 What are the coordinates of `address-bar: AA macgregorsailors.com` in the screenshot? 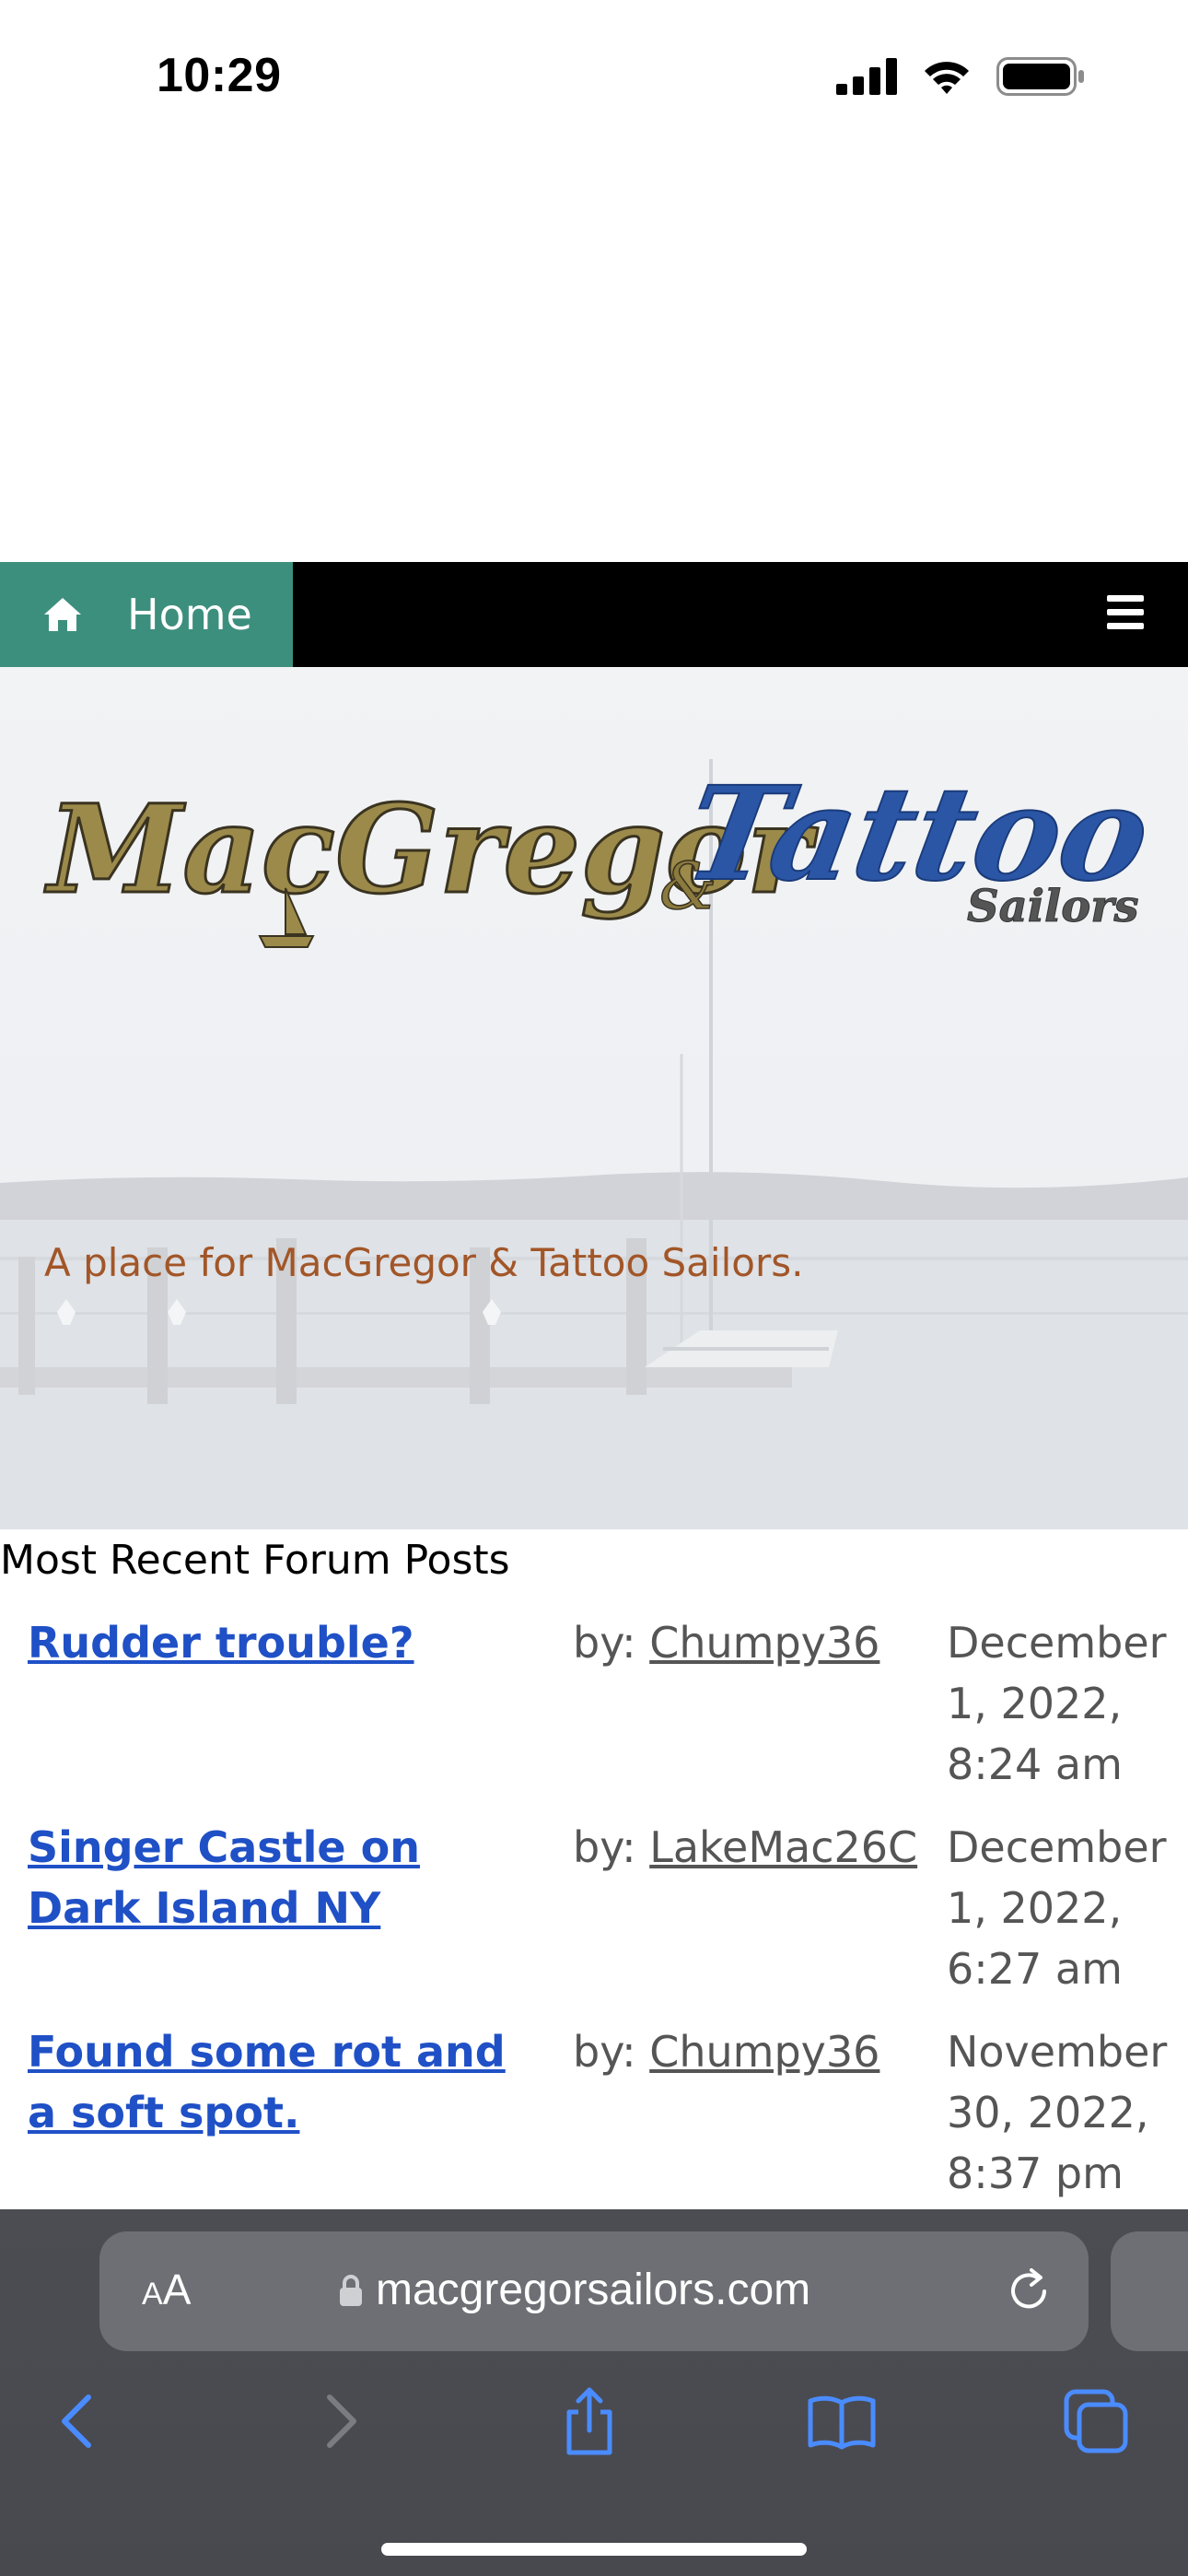 It's located at (594, 2291).